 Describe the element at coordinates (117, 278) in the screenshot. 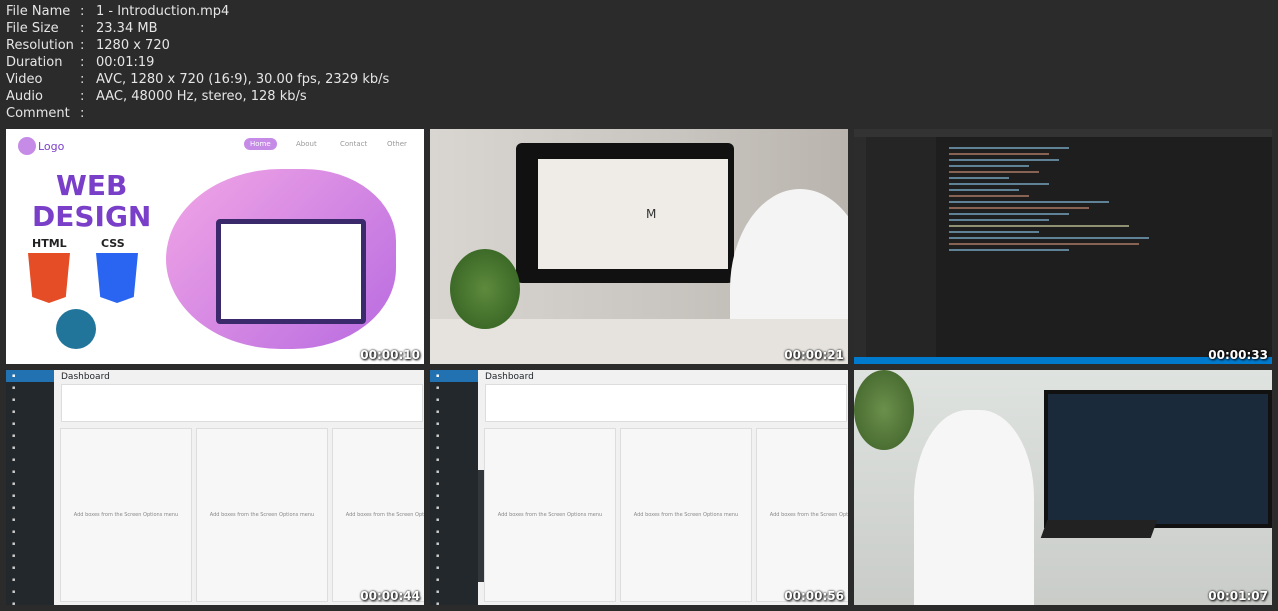

I see `css3-icon` at that location.